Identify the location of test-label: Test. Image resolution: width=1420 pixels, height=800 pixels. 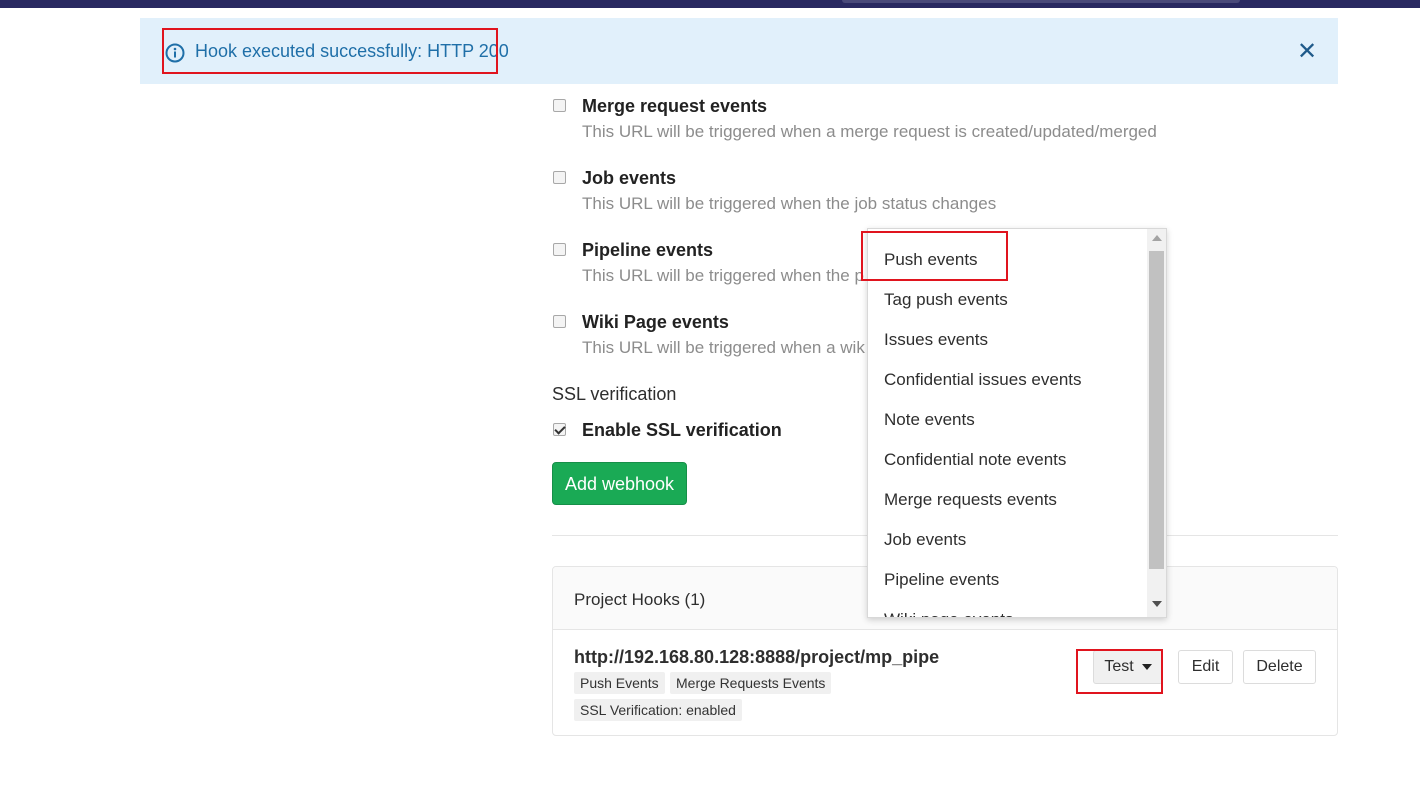
(1119, 666).